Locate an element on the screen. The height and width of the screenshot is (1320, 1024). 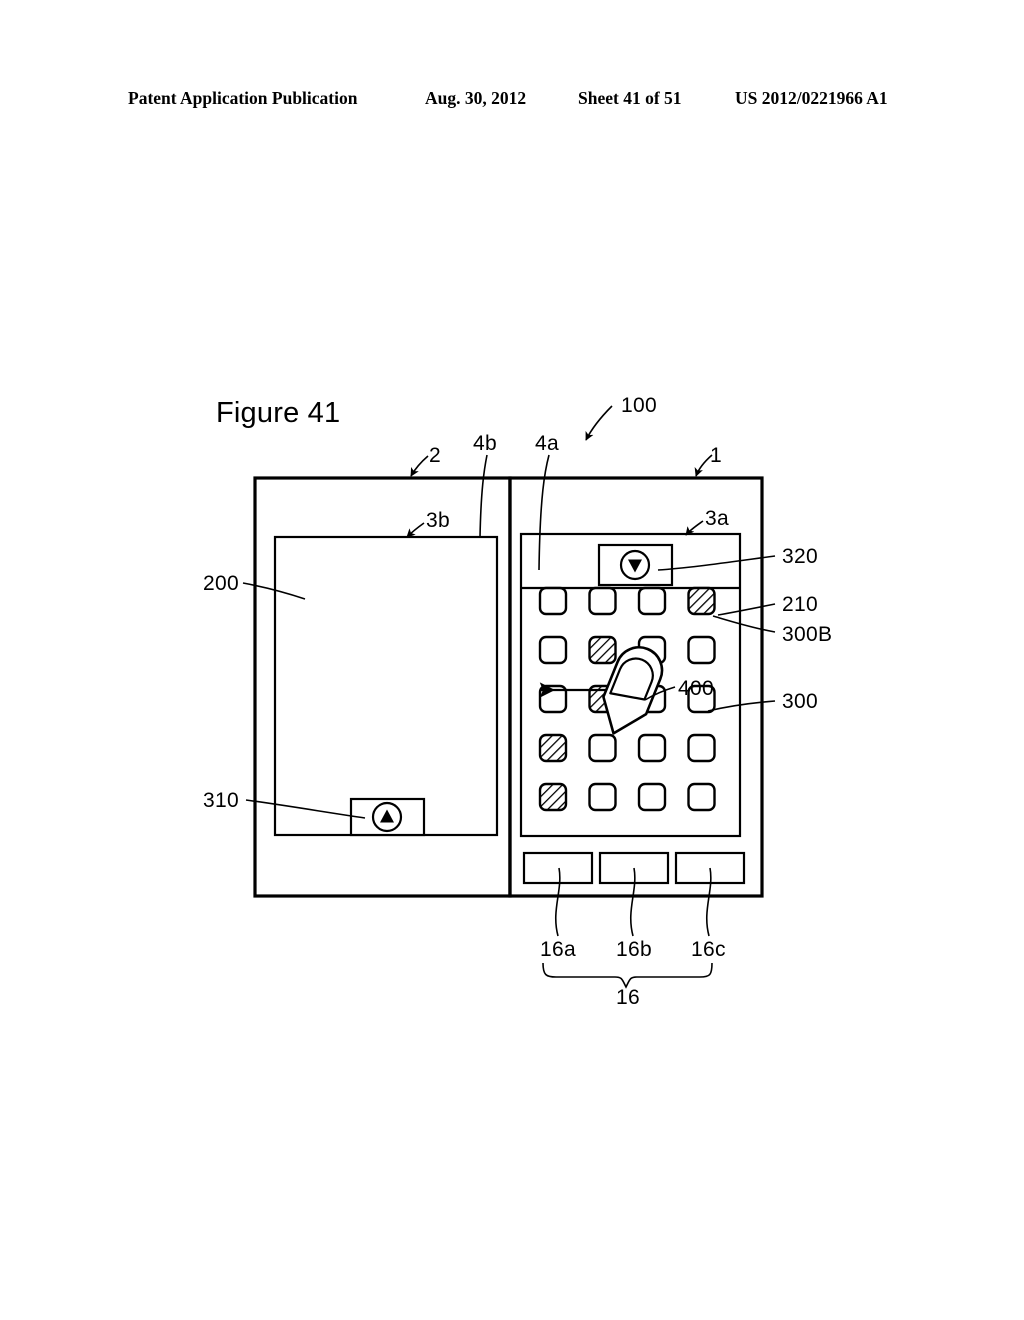
ref-16c: 16c is located at coordinates (708, 949).